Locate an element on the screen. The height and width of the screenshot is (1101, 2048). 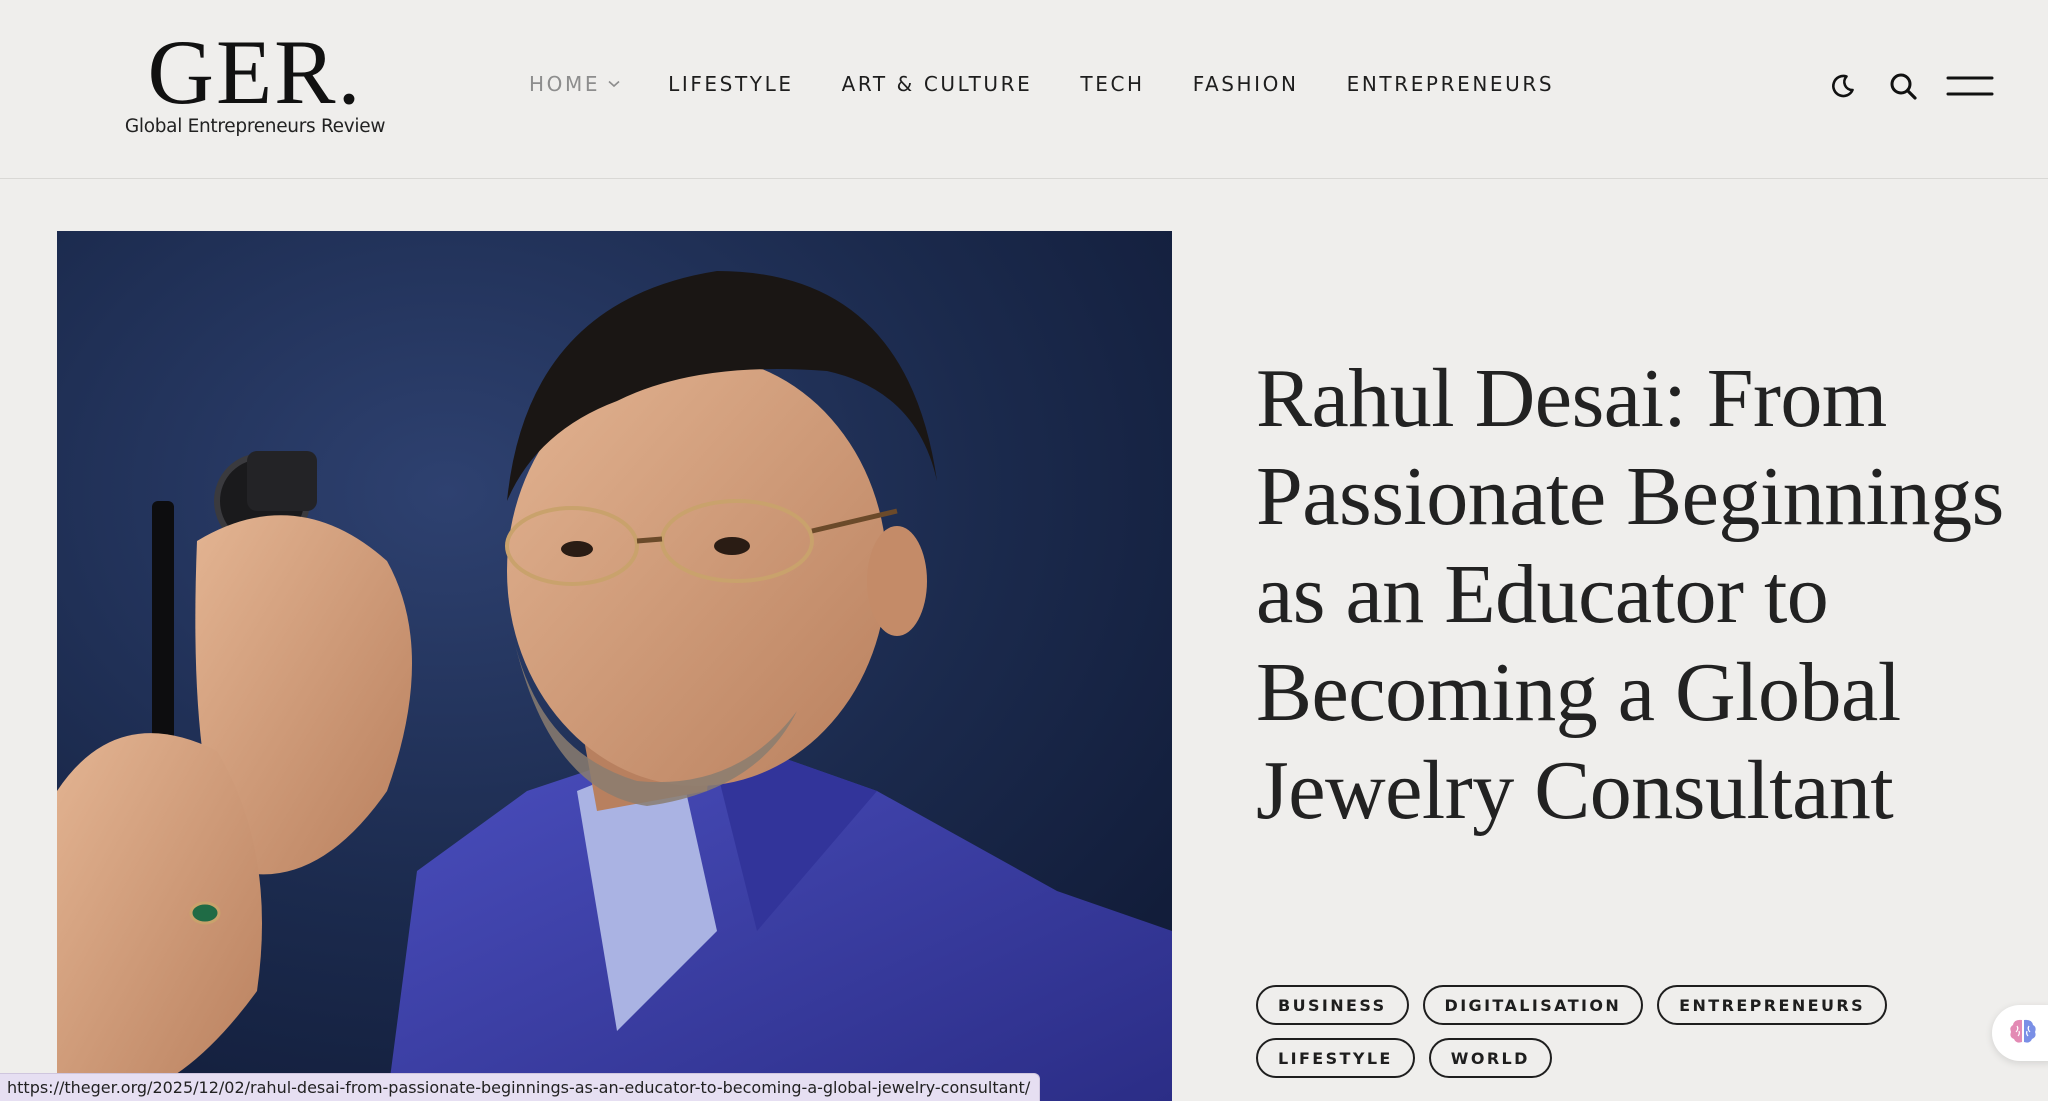
nav-item-art-culture: ART & CULTURE is located at coordinates (937, 84).